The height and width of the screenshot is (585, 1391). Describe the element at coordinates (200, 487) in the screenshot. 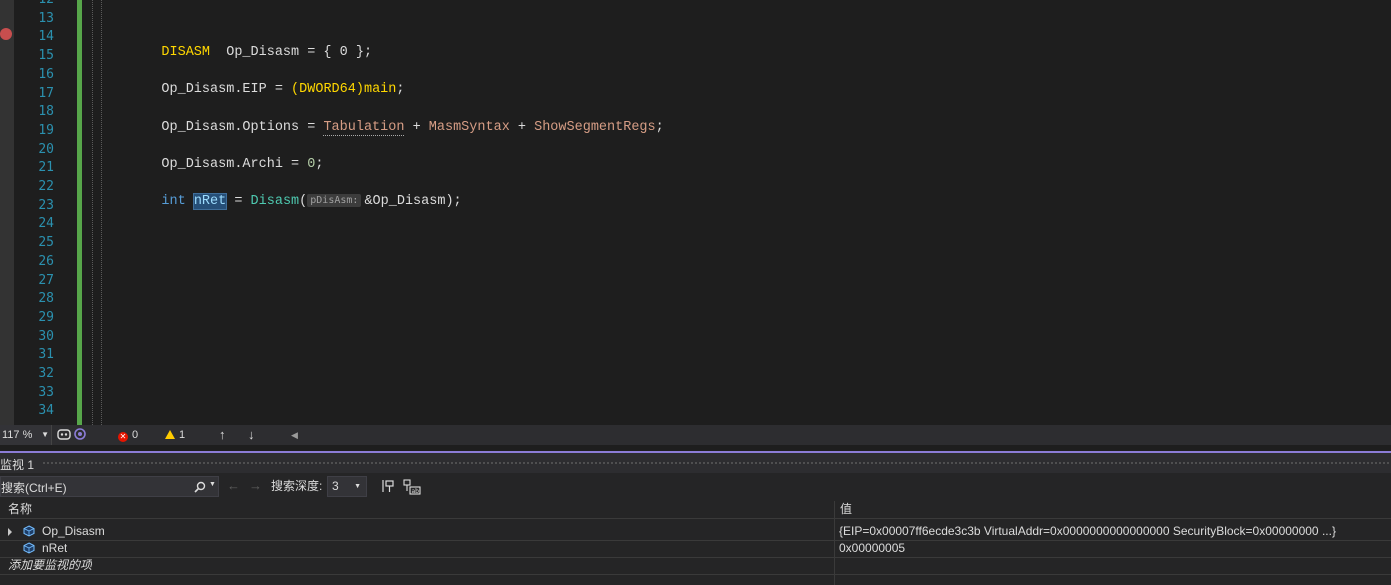

I see `search-icon` at that location.